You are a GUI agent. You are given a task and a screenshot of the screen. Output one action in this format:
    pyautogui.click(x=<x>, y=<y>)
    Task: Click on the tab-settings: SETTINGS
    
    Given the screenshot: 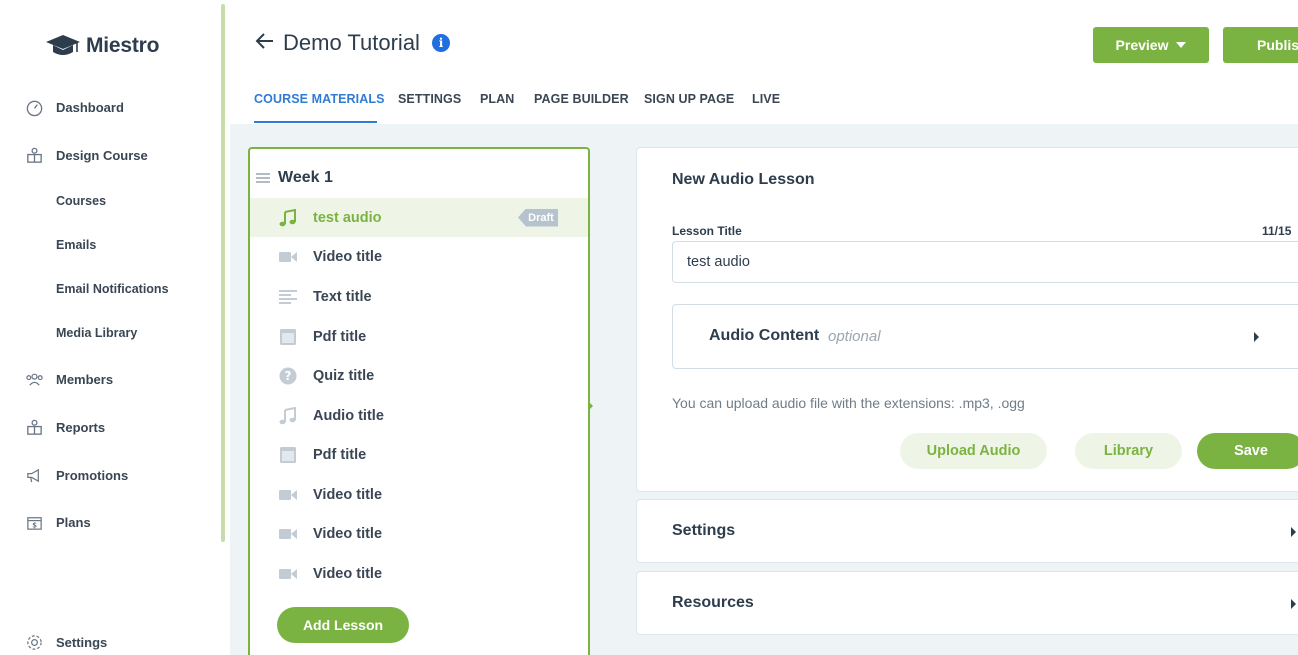 What is the action you would take?
    pyautogui.click(x=429, y=99)
    